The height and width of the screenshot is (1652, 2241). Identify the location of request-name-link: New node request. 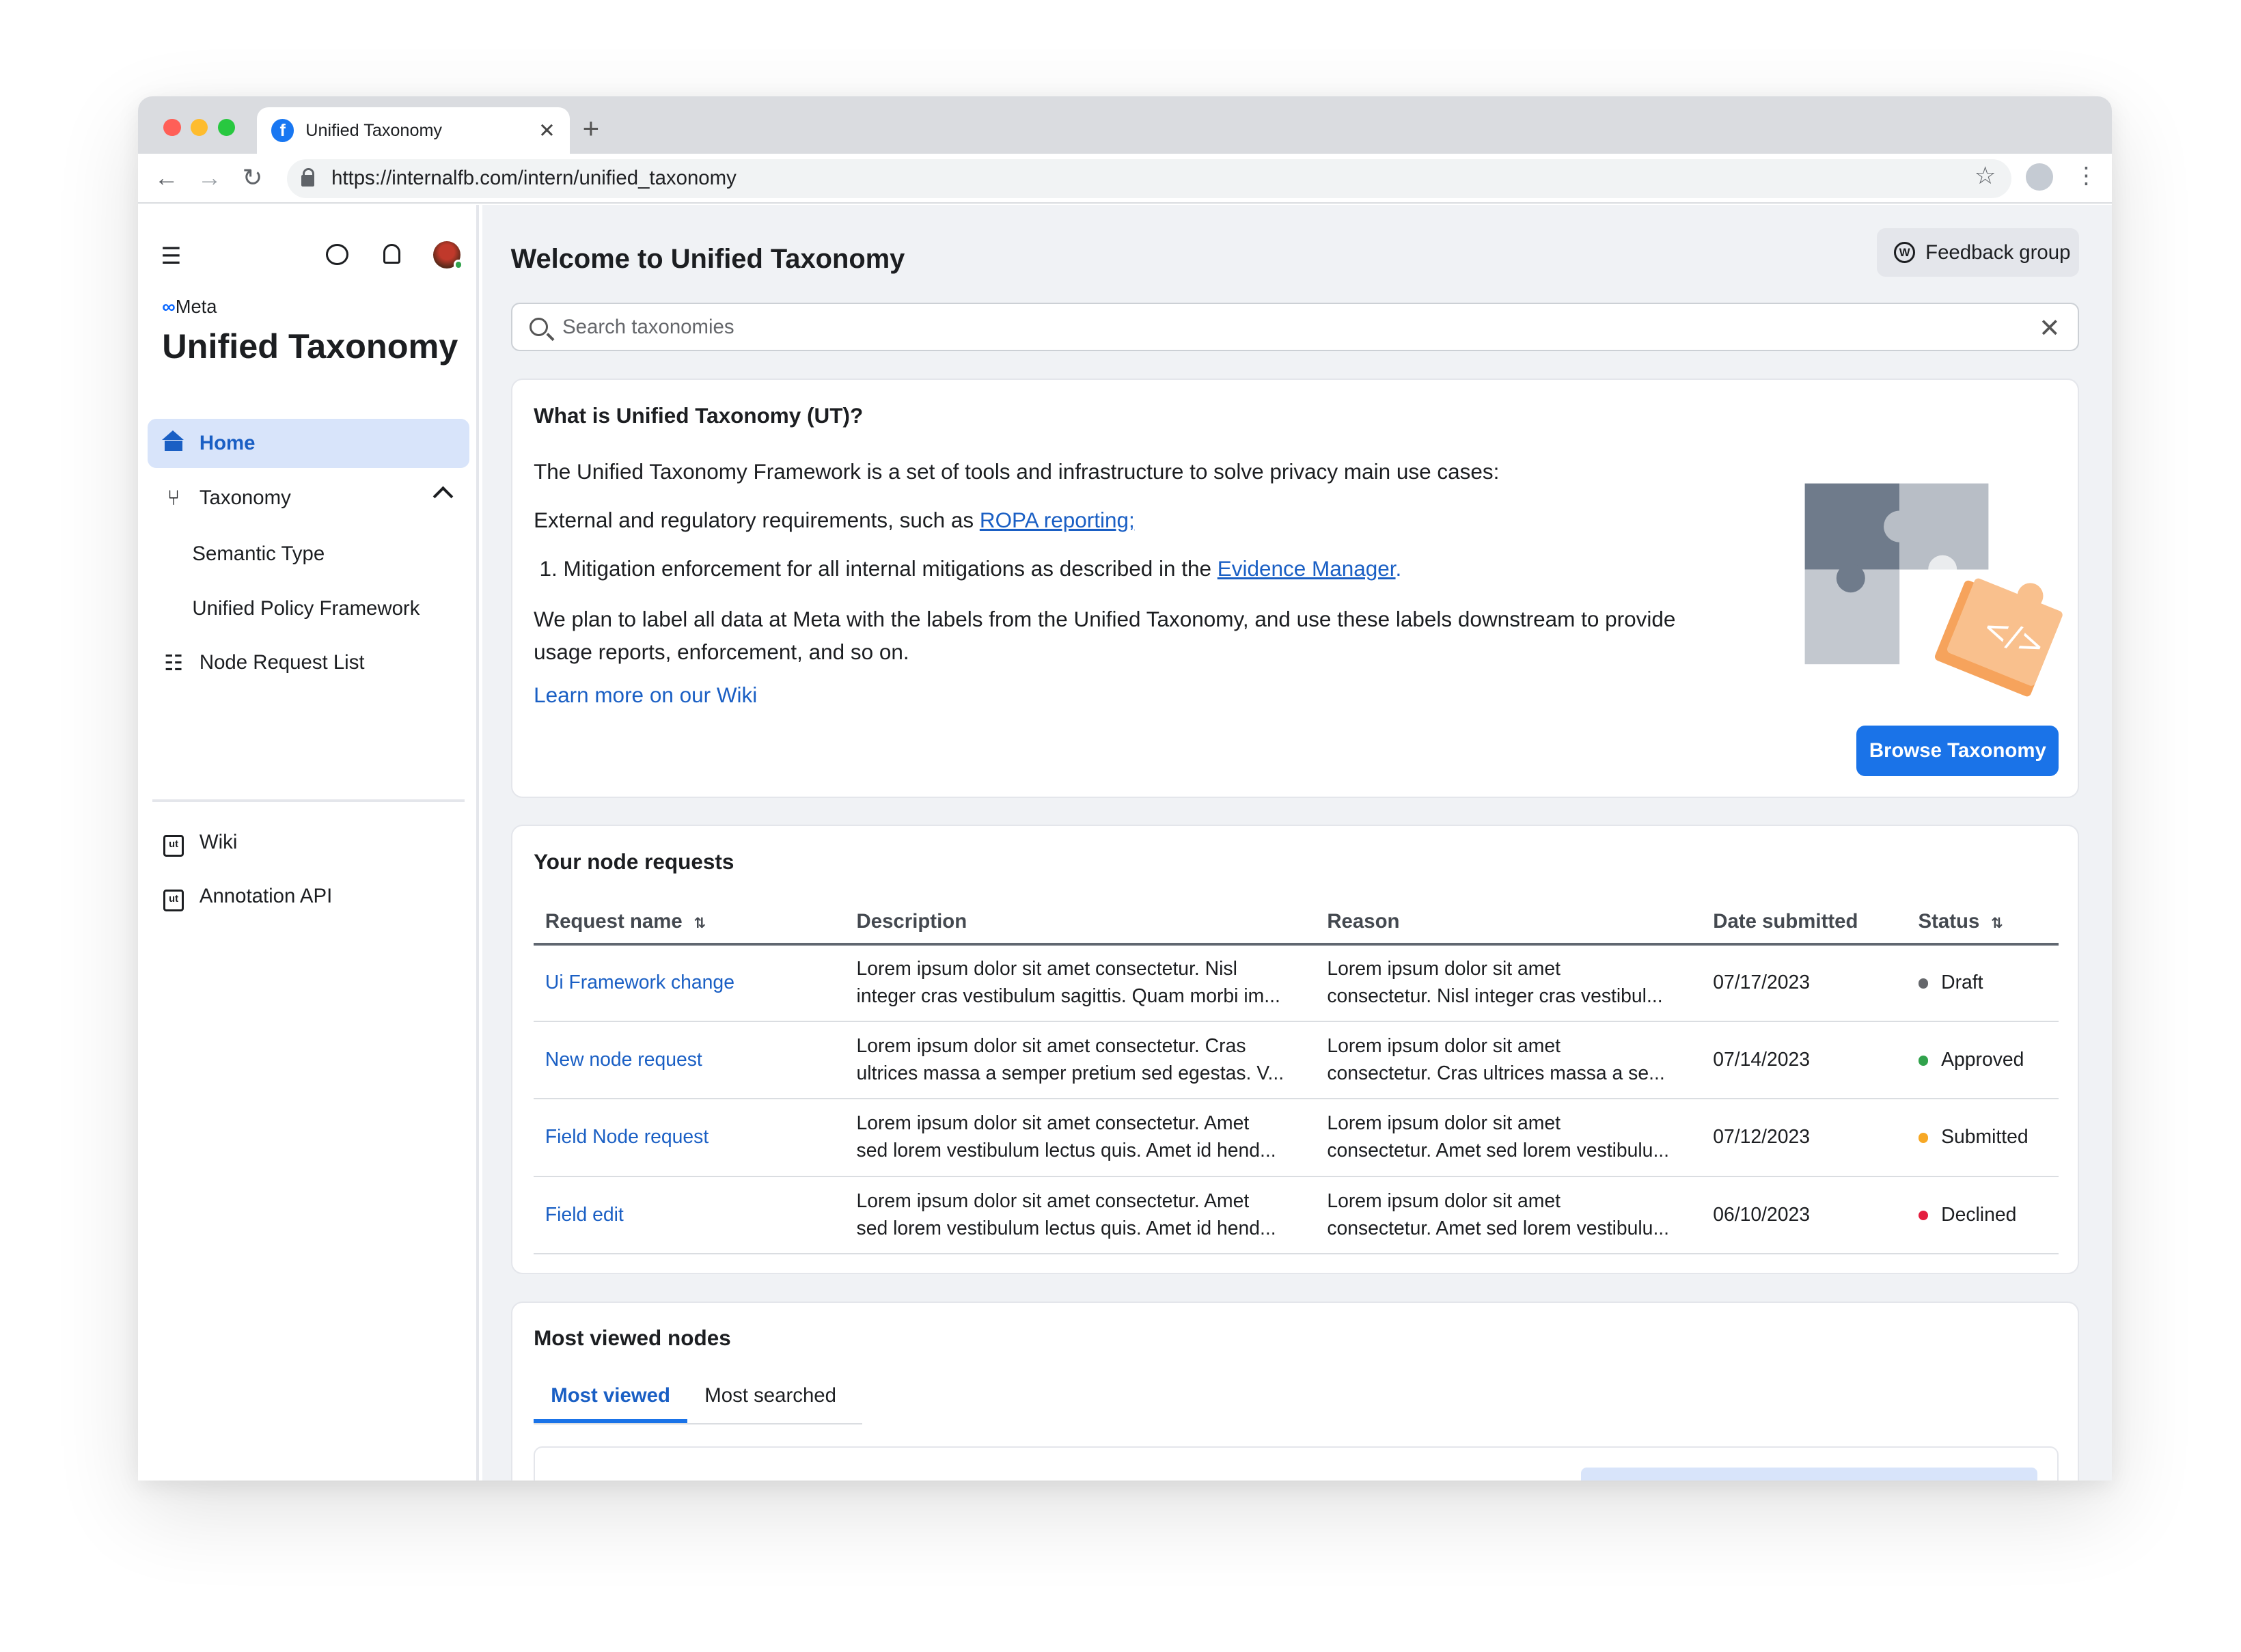
(689, 1060).